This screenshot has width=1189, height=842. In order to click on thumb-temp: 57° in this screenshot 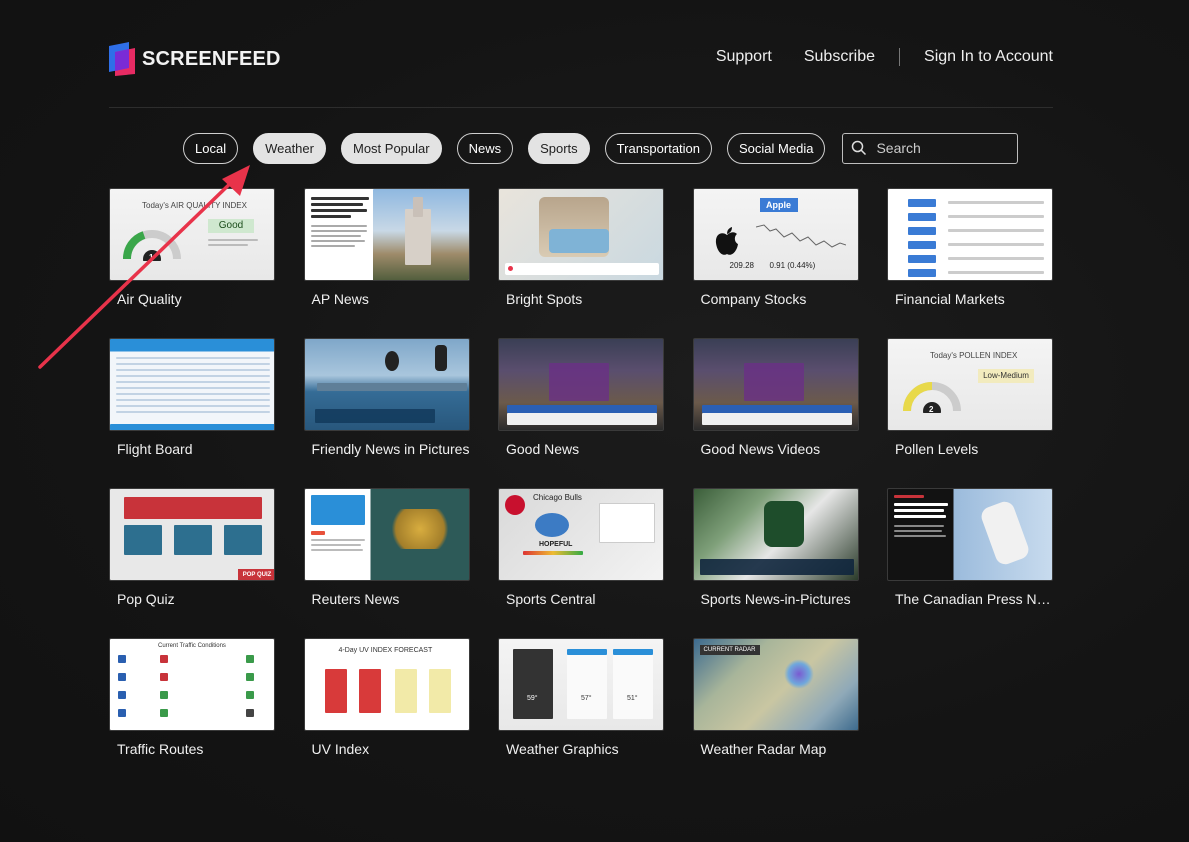, I will do `click(586, 698)`.